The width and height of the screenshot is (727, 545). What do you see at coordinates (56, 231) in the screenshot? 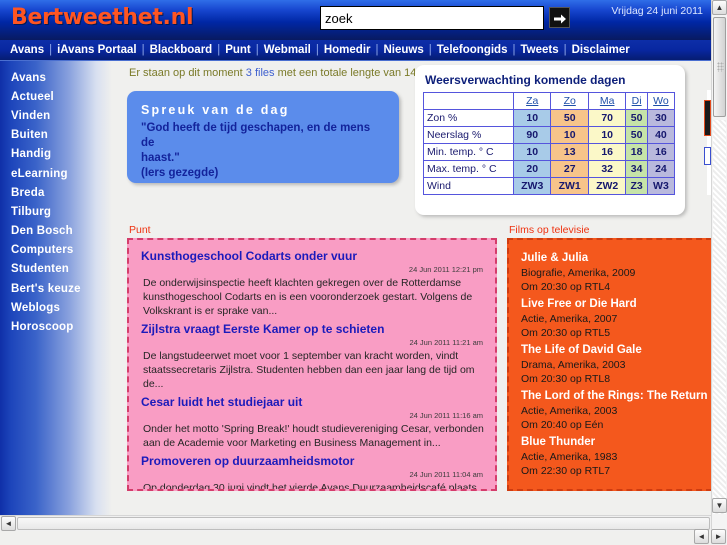
I see `sidebar-item-den-bosch: Den Bosch` at bounding box center [56, 231].